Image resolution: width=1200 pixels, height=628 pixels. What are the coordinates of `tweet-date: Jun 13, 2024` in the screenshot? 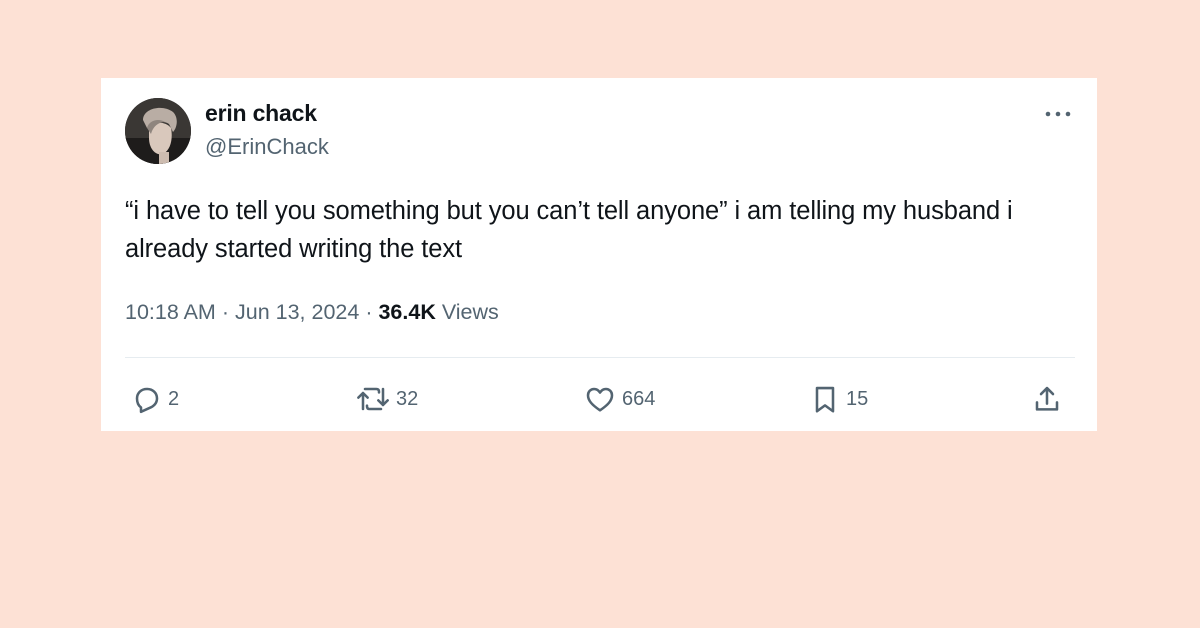 It's located at (297, 312).